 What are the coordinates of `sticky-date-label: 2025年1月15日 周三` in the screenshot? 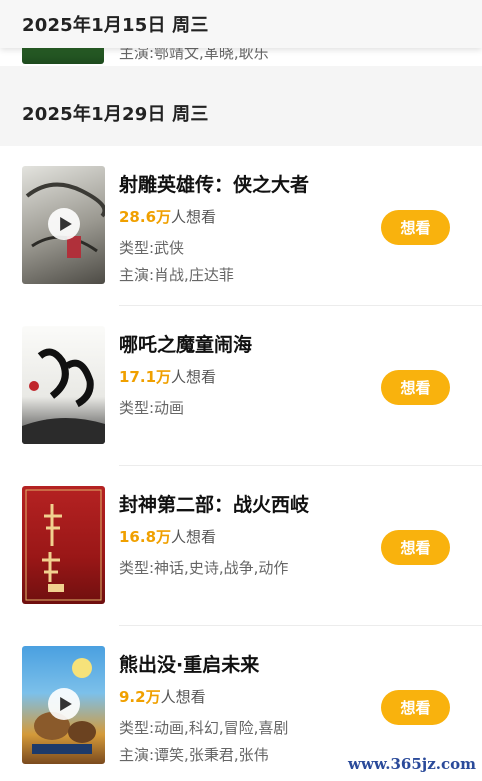 It's located at (115, 25).